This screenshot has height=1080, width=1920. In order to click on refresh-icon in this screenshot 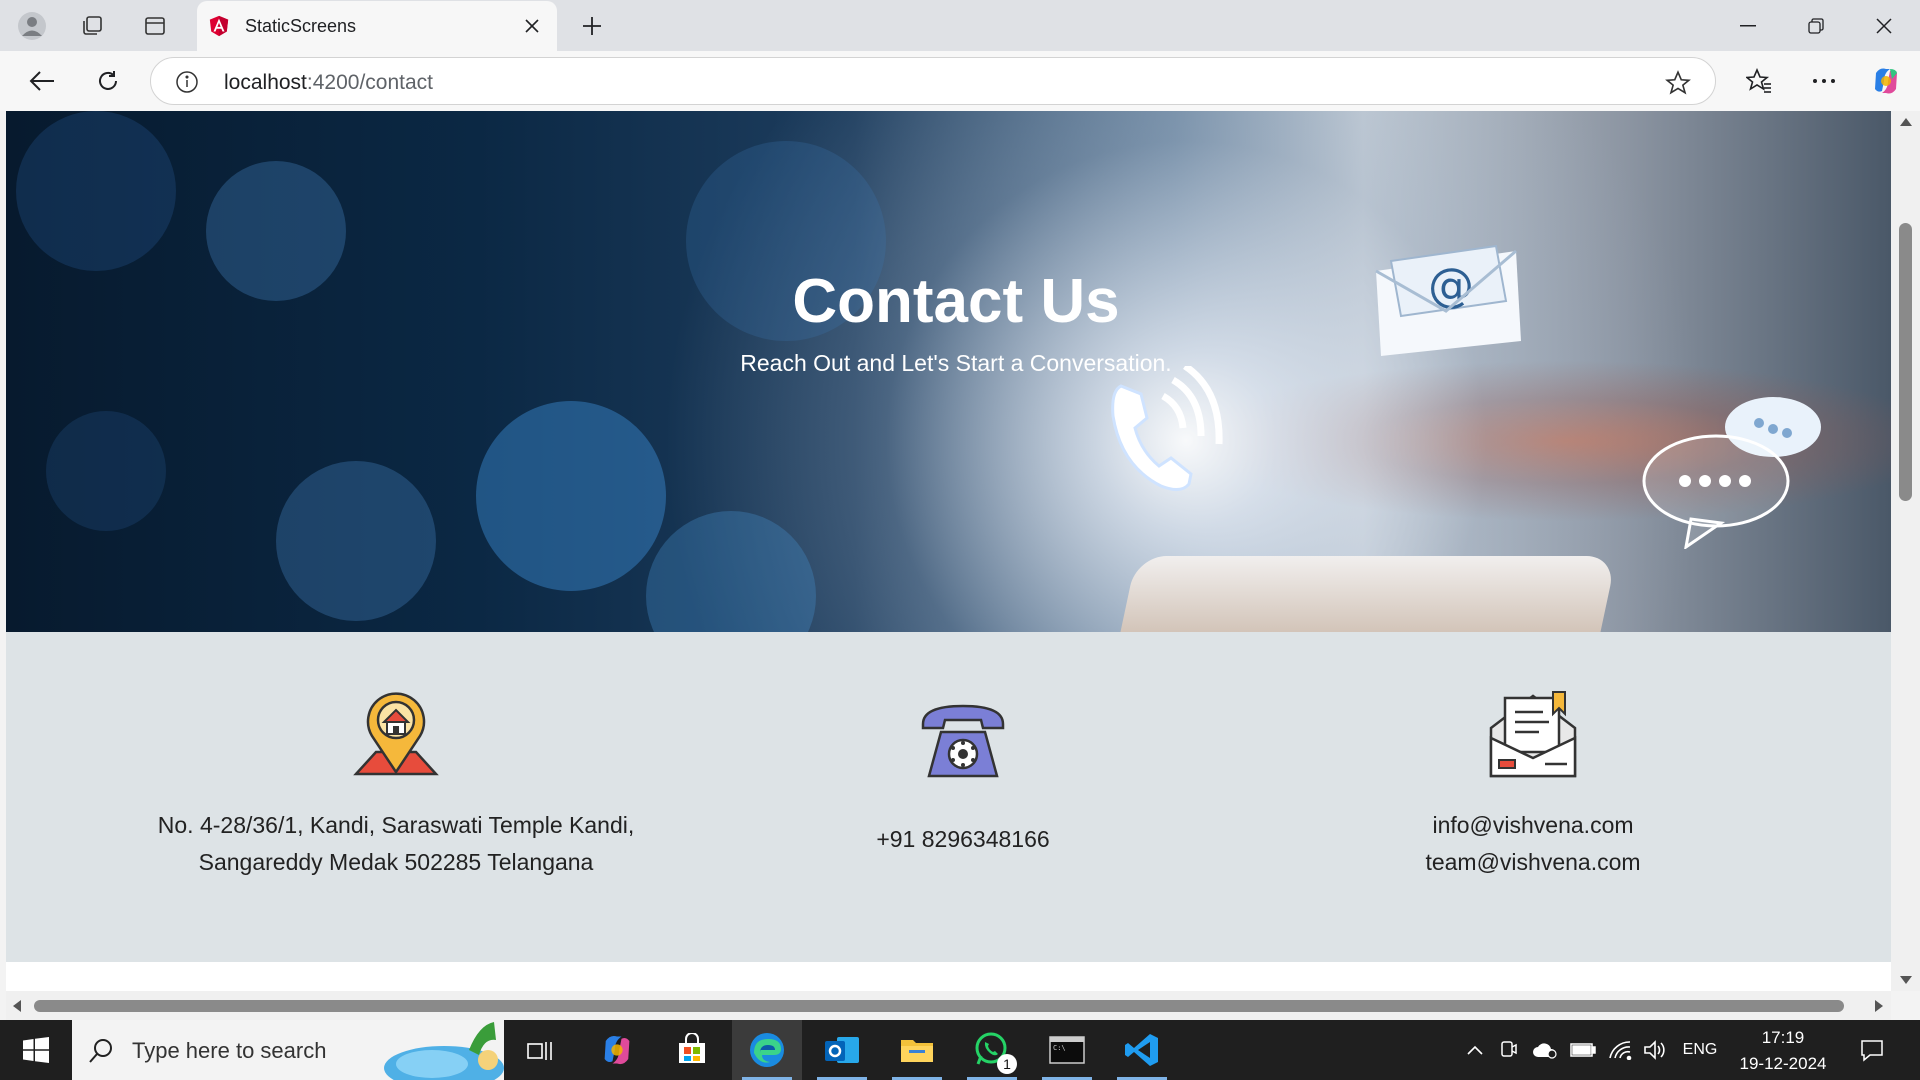, I will do `click(108, 81)`.